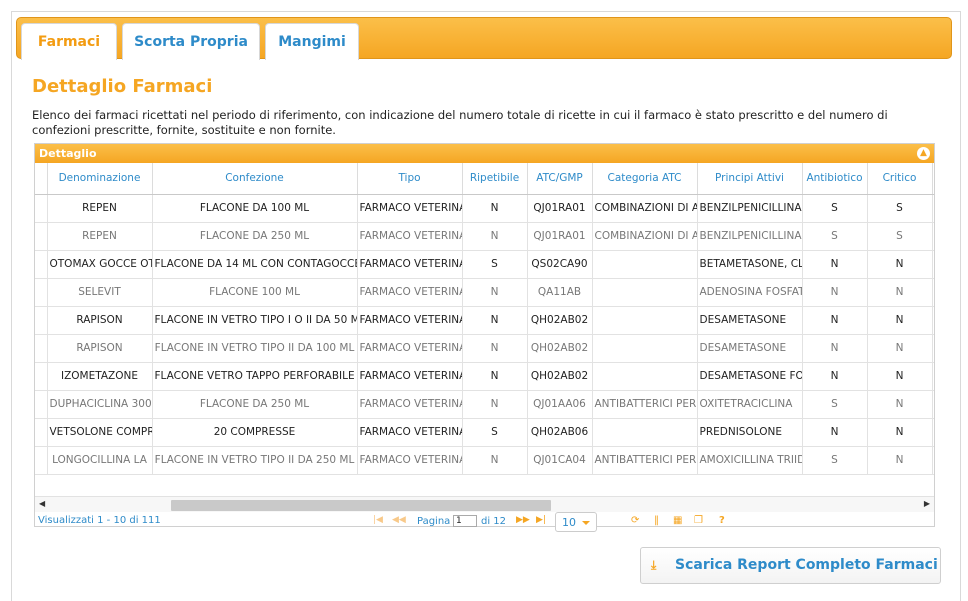 The width and height of the screenshot is (968, 601). Describe the element at coordinates (378, 520) in the screenshot. I see `first-page-icon: |◀` at that location.